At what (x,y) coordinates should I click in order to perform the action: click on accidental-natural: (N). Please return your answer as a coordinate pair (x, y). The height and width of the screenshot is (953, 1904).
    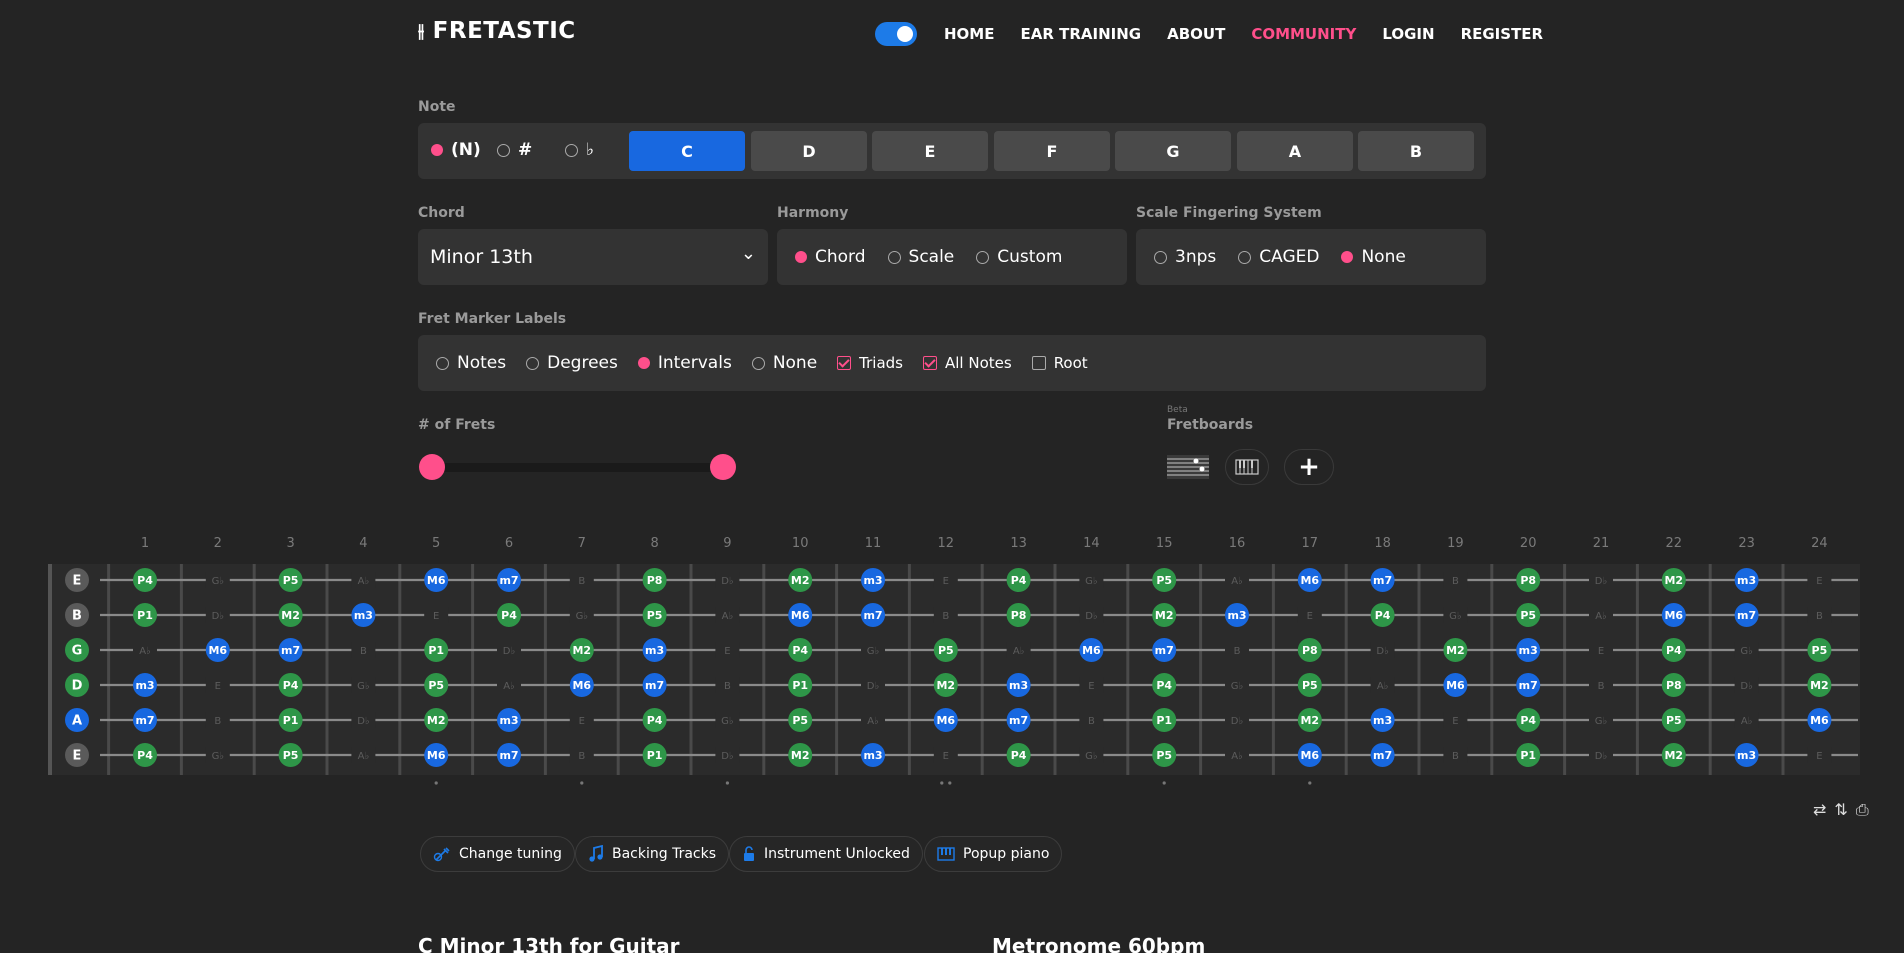
    Looking at the image, I should click on (456, 150).